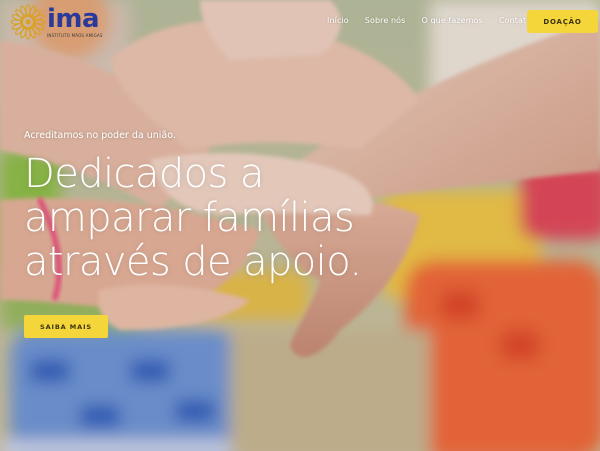 The width and height of the screenshot is (600, 451). I want to click on headline-line-1: Dedicados a, so click(144, 174).